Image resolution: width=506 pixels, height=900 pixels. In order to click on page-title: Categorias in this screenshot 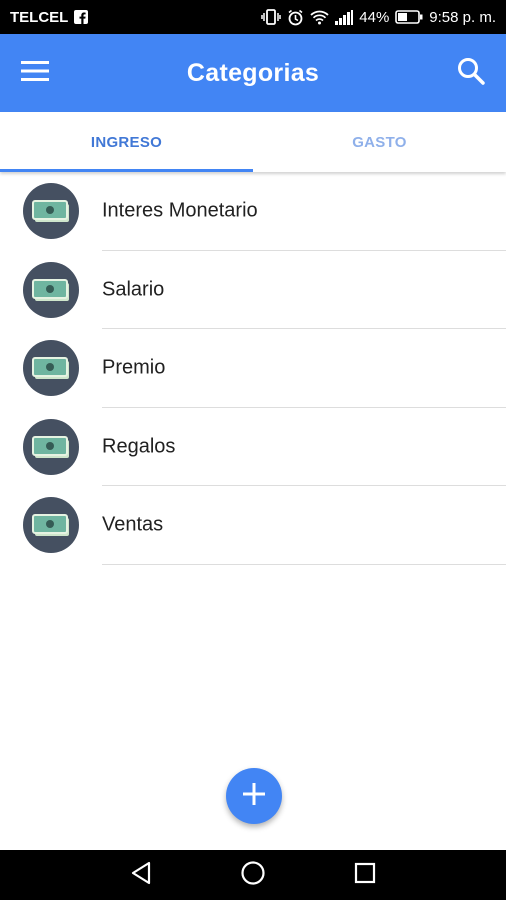, I will do `click(253, 72)`.